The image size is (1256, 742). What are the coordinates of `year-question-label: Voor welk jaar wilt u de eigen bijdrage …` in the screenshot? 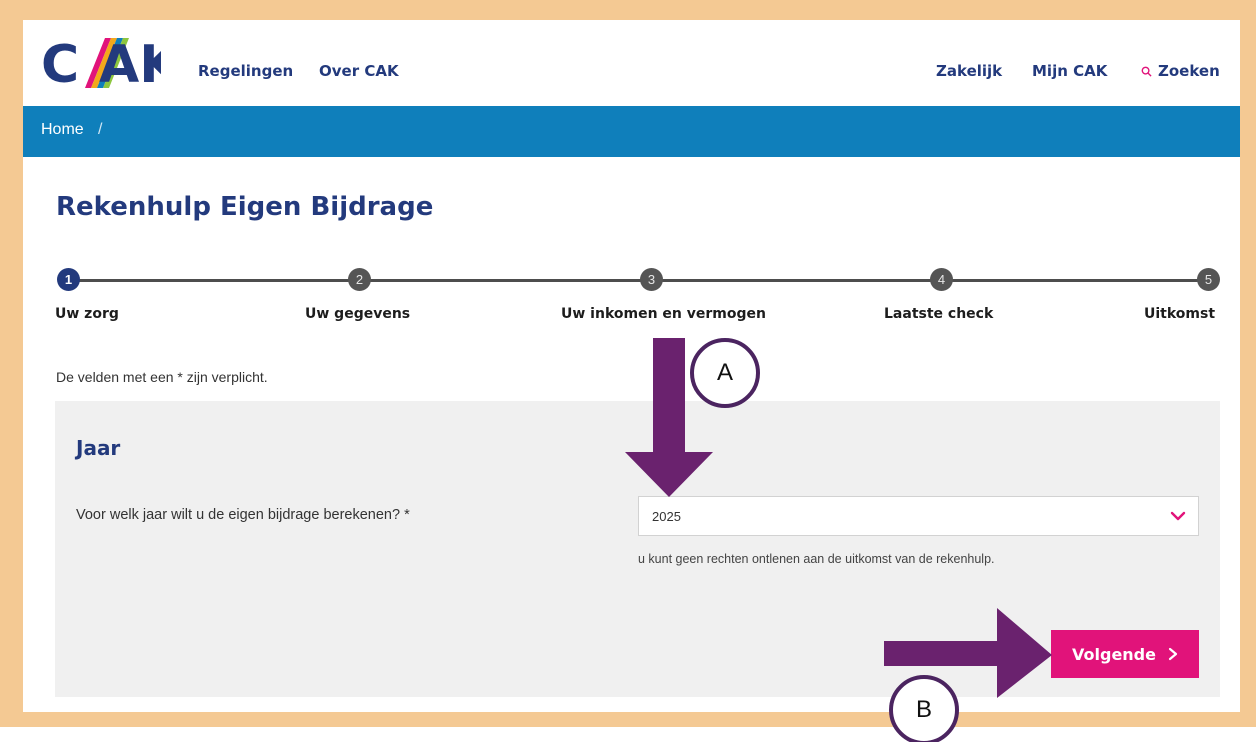 It's located at (243, 515).